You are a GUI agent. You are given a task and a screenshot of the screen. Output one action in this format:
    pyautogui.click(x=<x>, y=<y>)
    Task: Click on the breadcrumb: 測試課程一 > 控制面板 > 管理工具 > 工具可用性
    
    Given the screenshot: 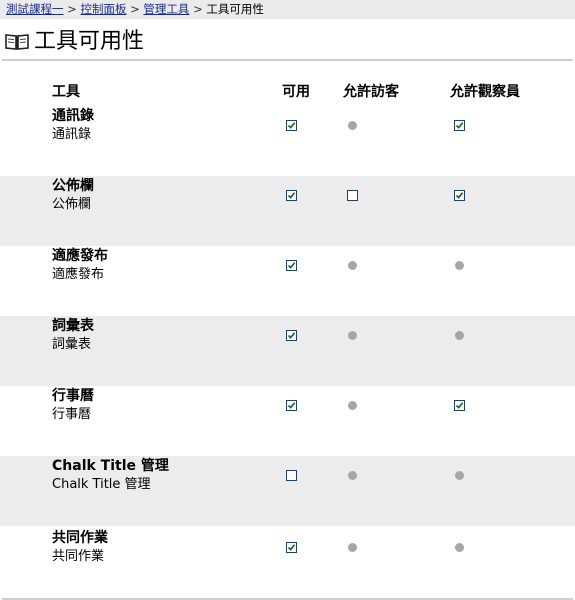 What is the action you would take?
    pyautogui.click(x=287, y=9)
    